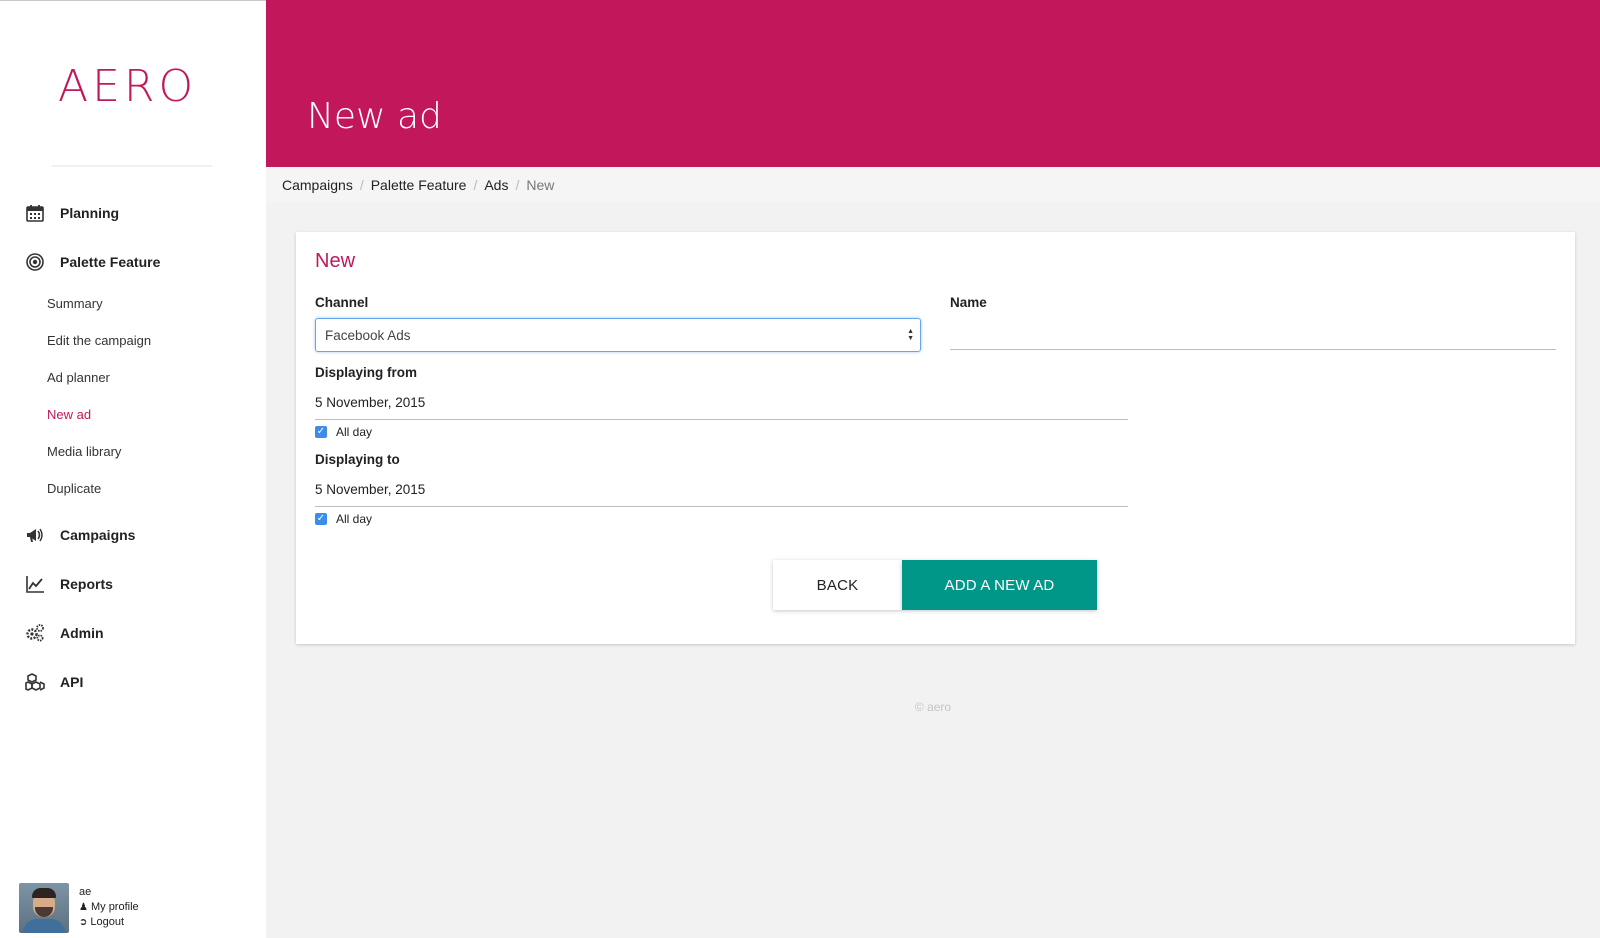  What do you see at coordinates (86, 584) in the screenshot?
I see `sidebar-item-label: Reports` at bounding box center [86, 584].